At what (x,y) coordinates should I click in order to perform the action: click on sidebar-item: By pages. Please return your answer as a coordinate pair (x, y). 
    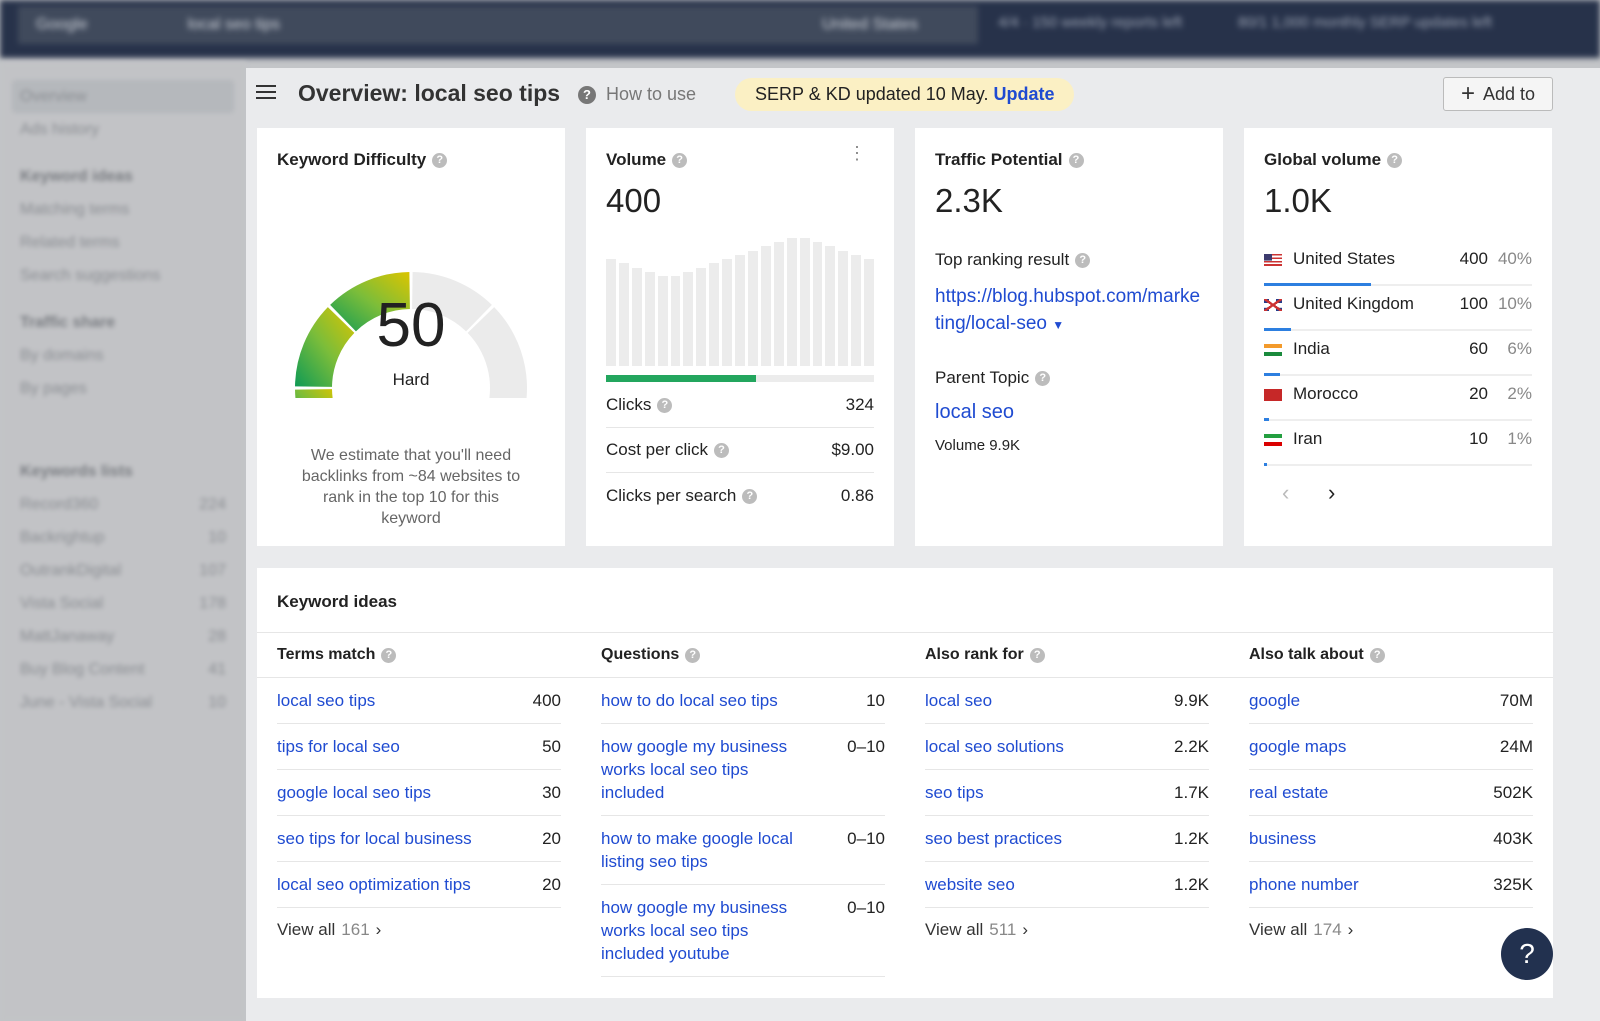
    Looking at the image, I should click on (123, 388).